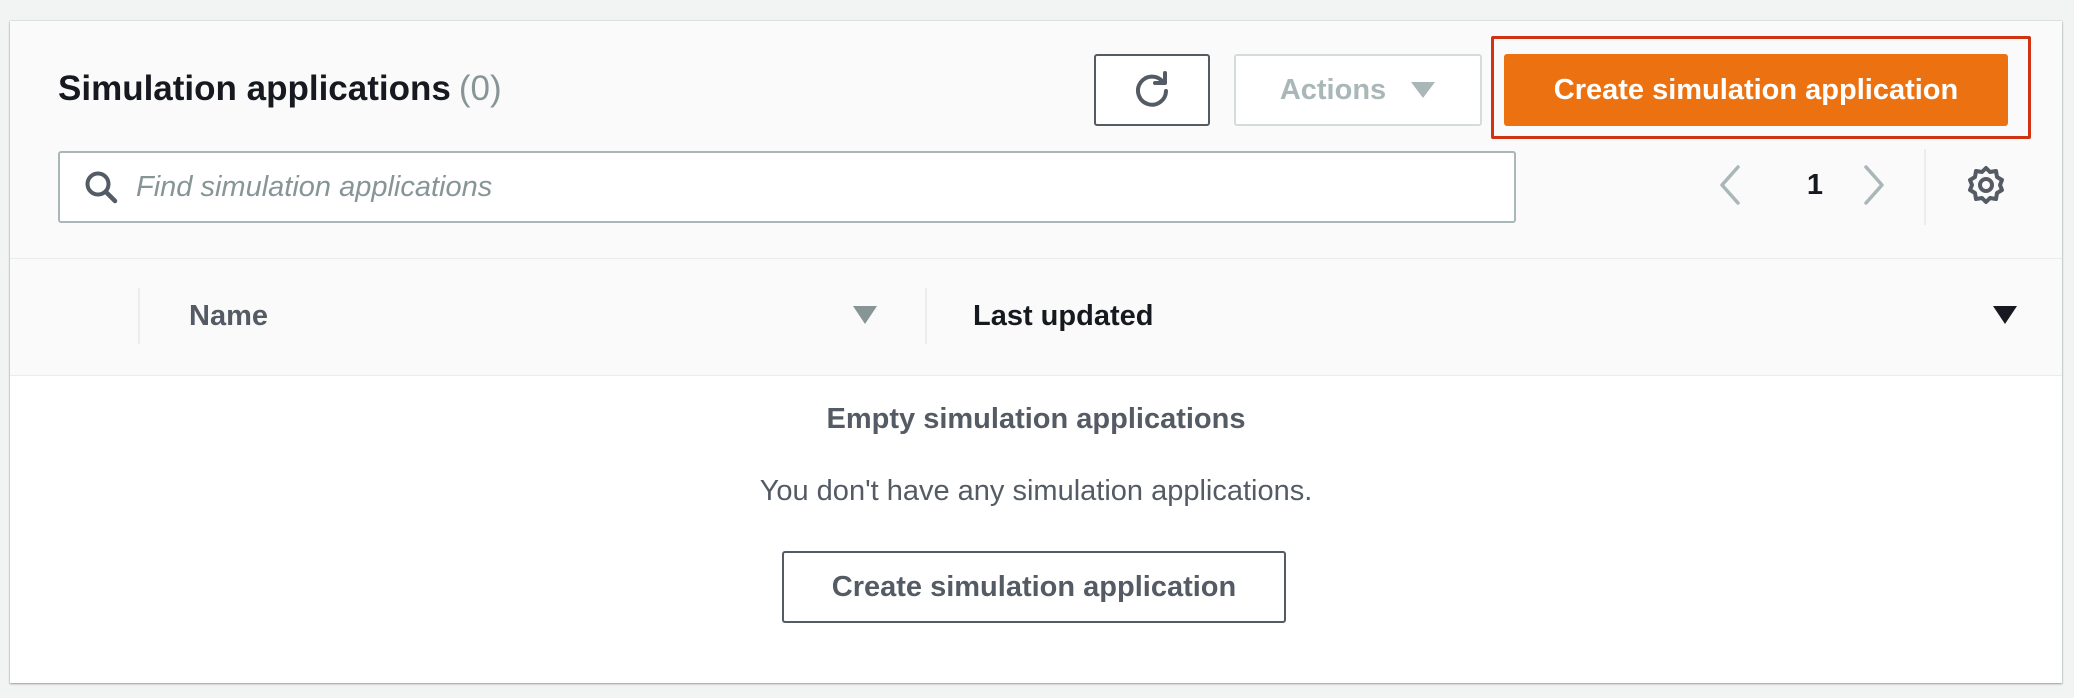 This screenshot has height=698, width=2074. Describe the element at coordinates (480, 88) in the screenshot. I see `item-count: (0)` at that location.